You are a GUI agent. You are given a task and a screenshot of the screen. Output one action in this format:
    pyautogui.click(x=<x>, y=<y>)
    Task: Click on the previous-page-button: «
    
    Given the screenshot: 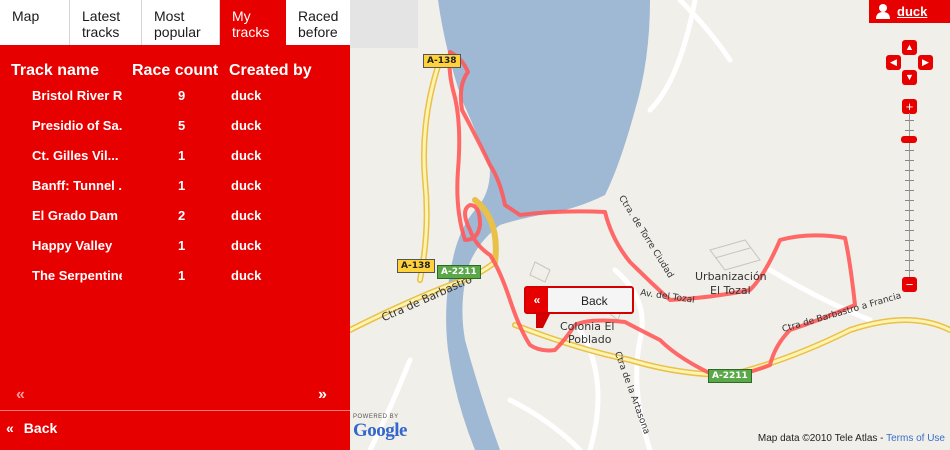 What is the action you would take?
    pyautogui.click(x=20, y=395)
    